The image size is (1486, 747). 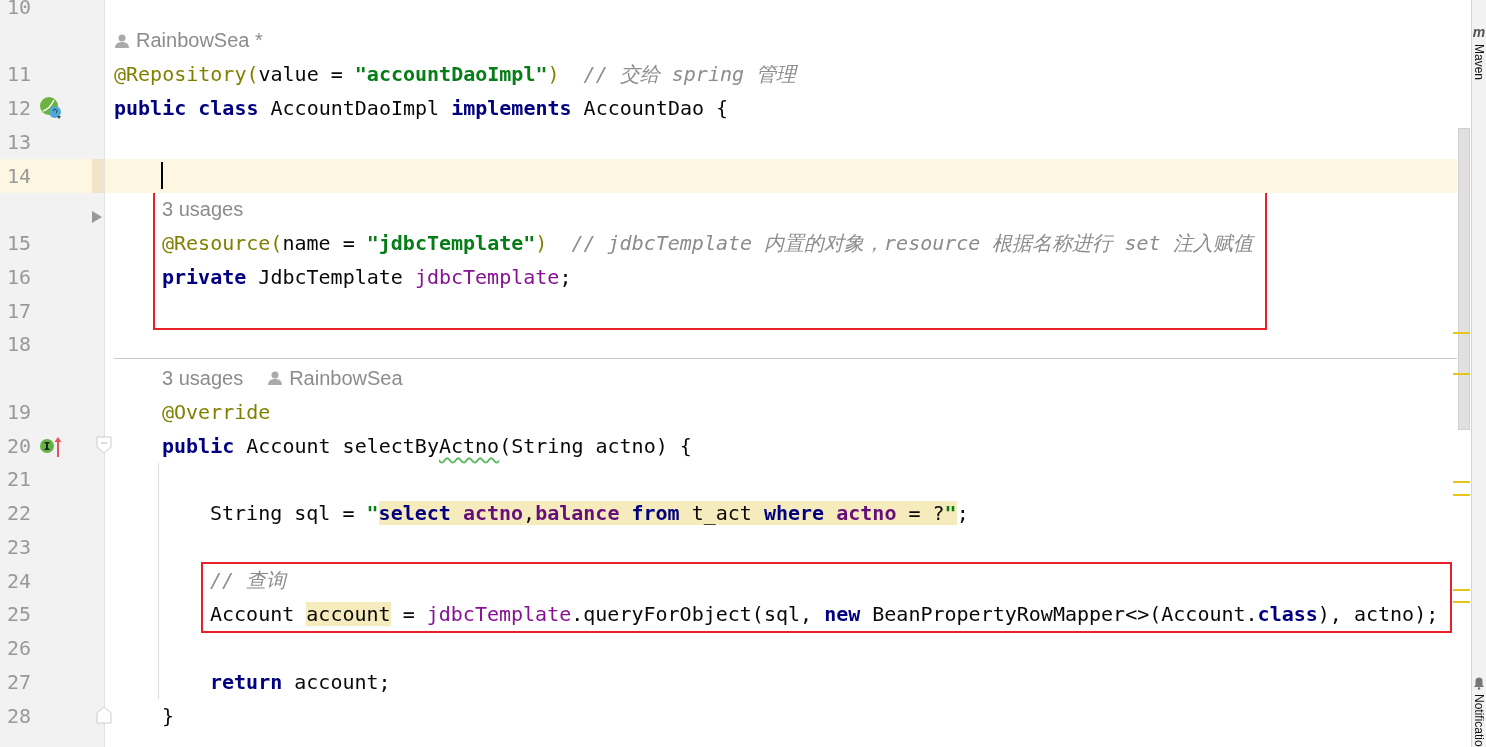 I want to click on line-number: 11, so click(x=20, y=74).